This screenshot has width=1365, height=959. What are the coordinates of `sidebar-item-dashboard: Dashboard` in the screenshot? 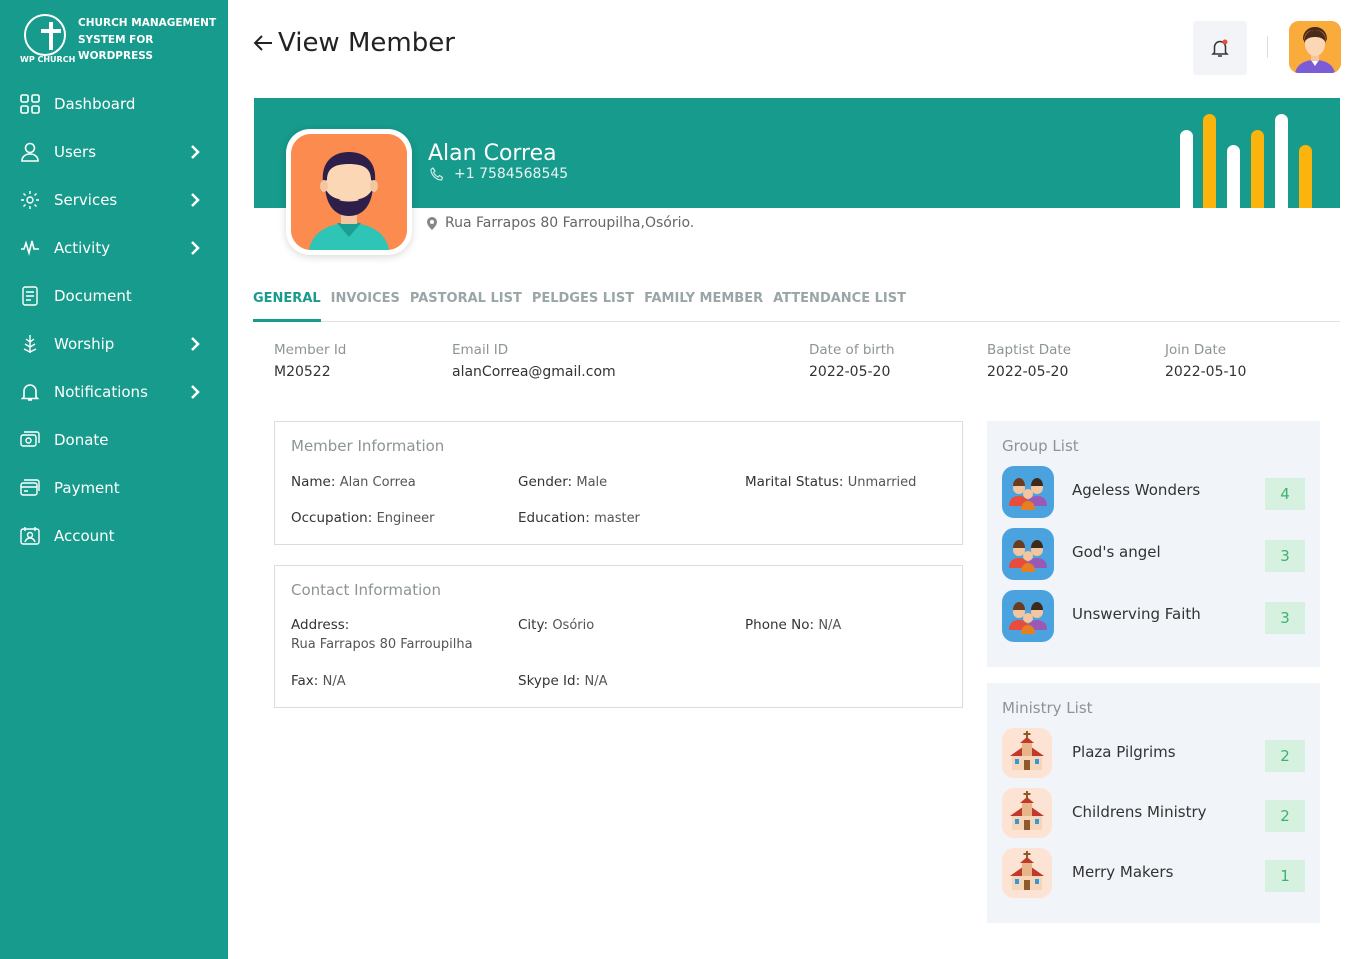 It's located at (114, 104).